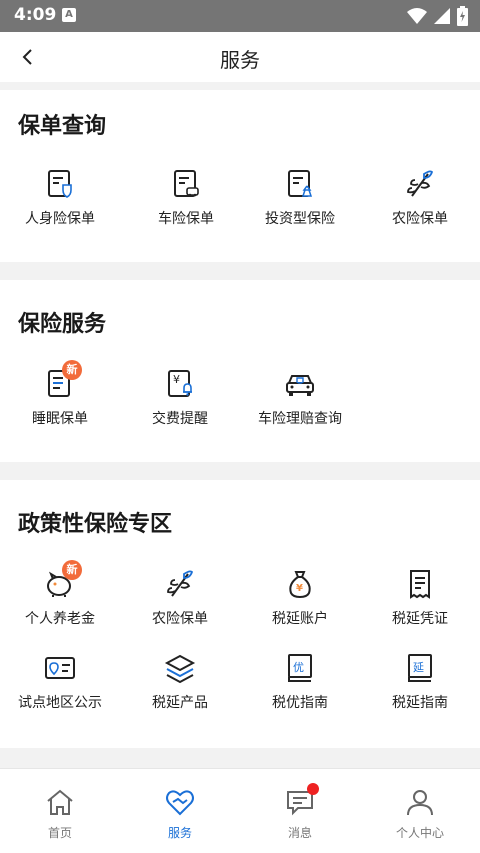 This screenshot has width=480, height=853. I want to click on grid-item-tax-deferral-guide: 延 税延指南, so click(420, 687).